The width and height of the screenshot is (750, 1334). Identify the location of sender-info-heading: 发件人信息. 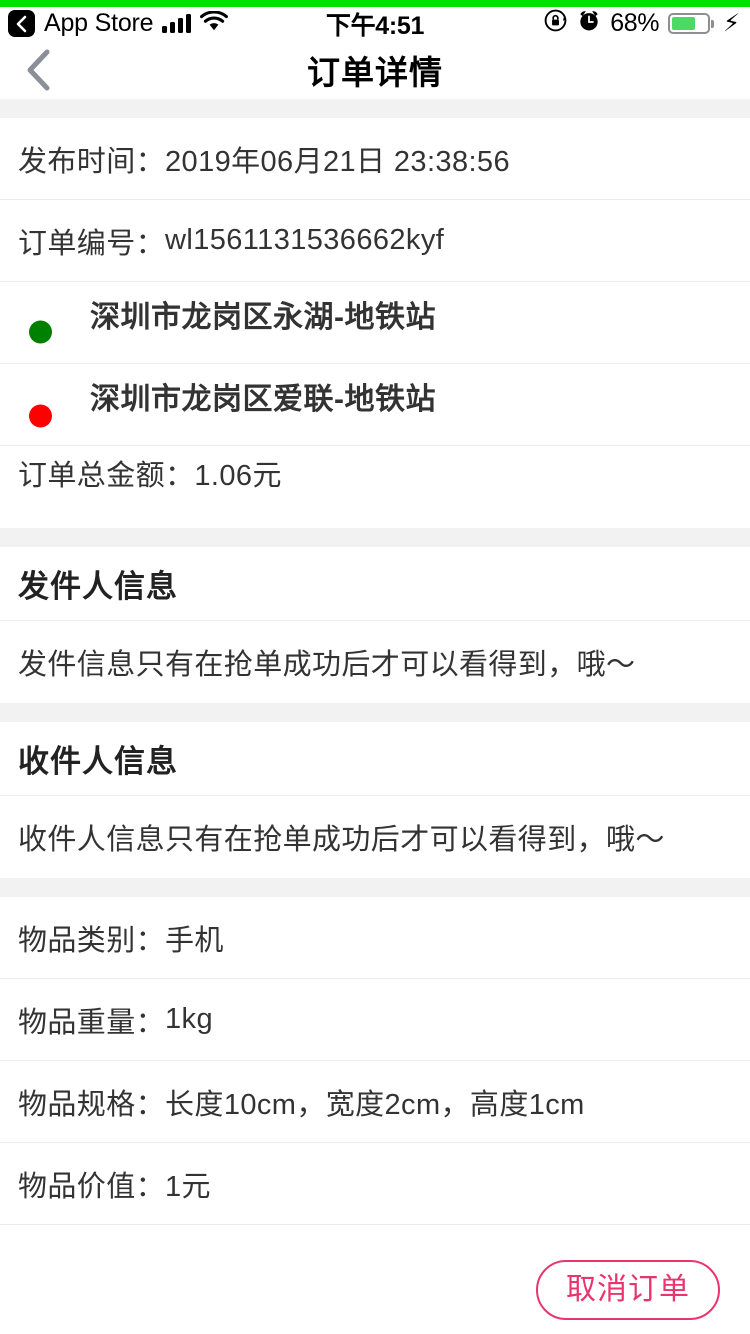
(375, 584).